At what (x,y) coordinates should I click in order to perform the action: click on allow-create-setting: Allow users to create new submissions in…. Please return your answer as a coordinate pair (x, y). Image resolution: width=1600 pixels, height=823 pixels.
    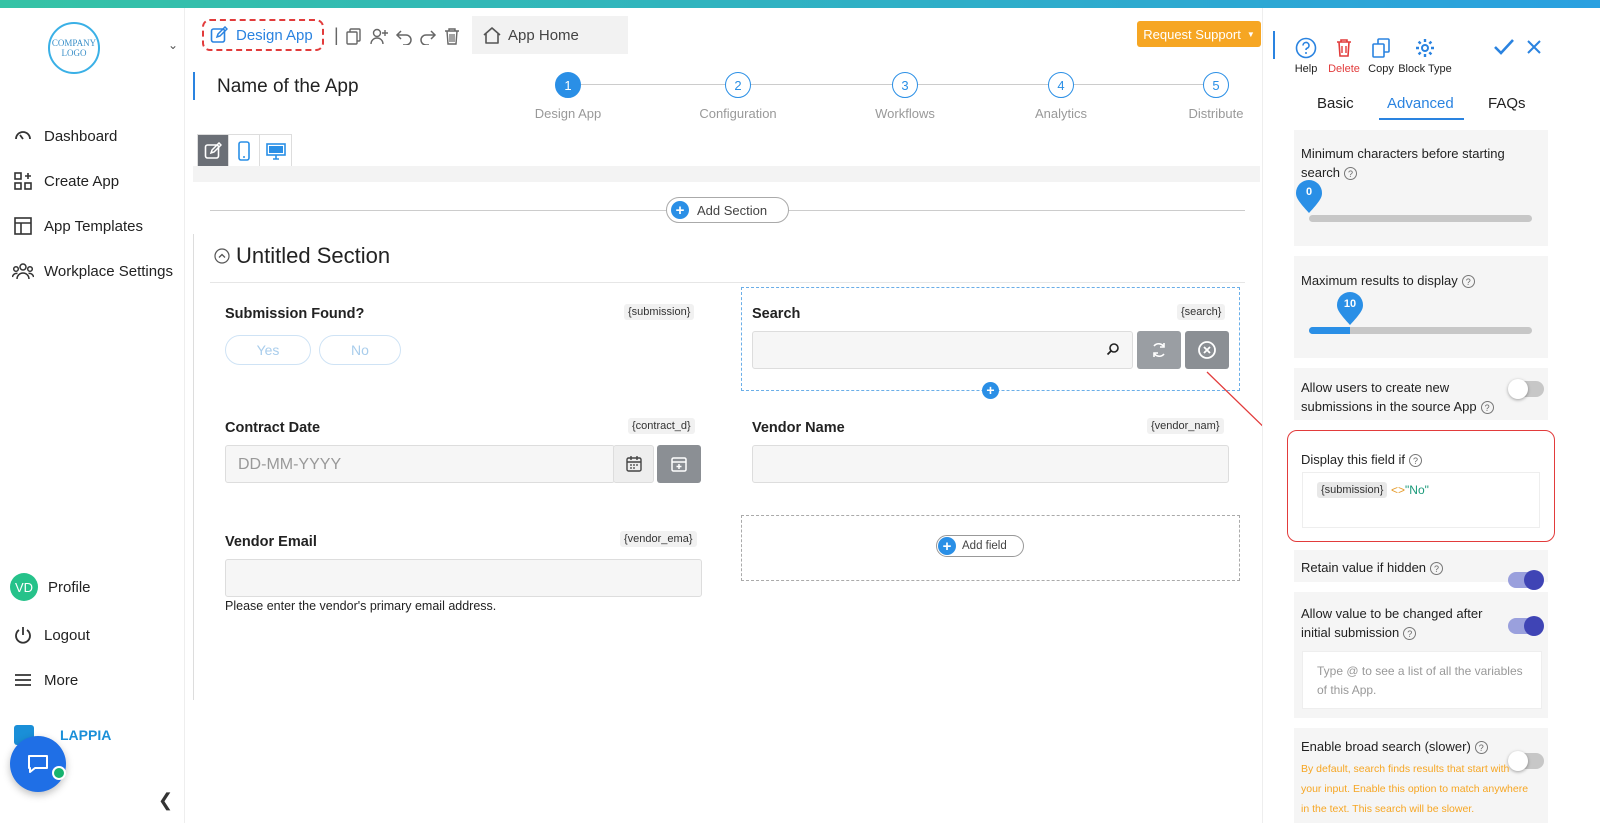
    Looking at the image, I should click on (1403, 397).